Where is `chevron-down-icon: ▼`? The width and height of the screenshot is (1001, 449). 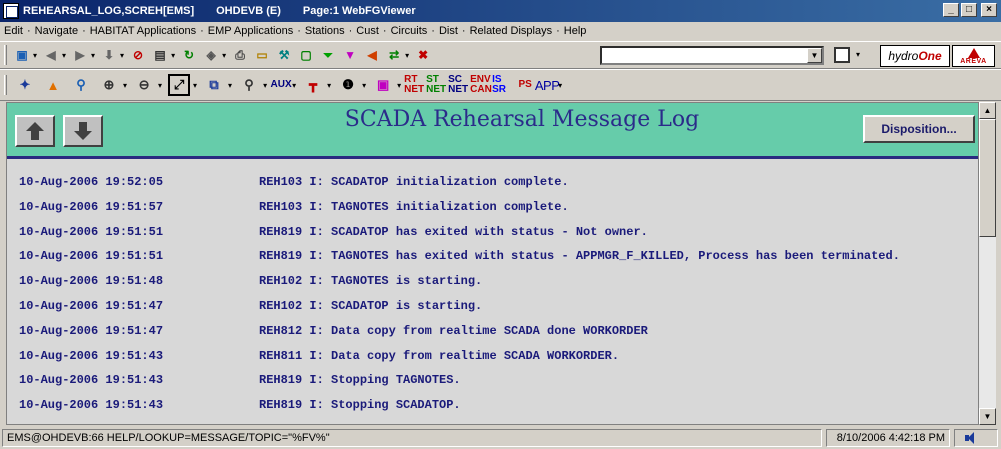
chevron-down-icon: ▼ is located at coordinates (814, 55).